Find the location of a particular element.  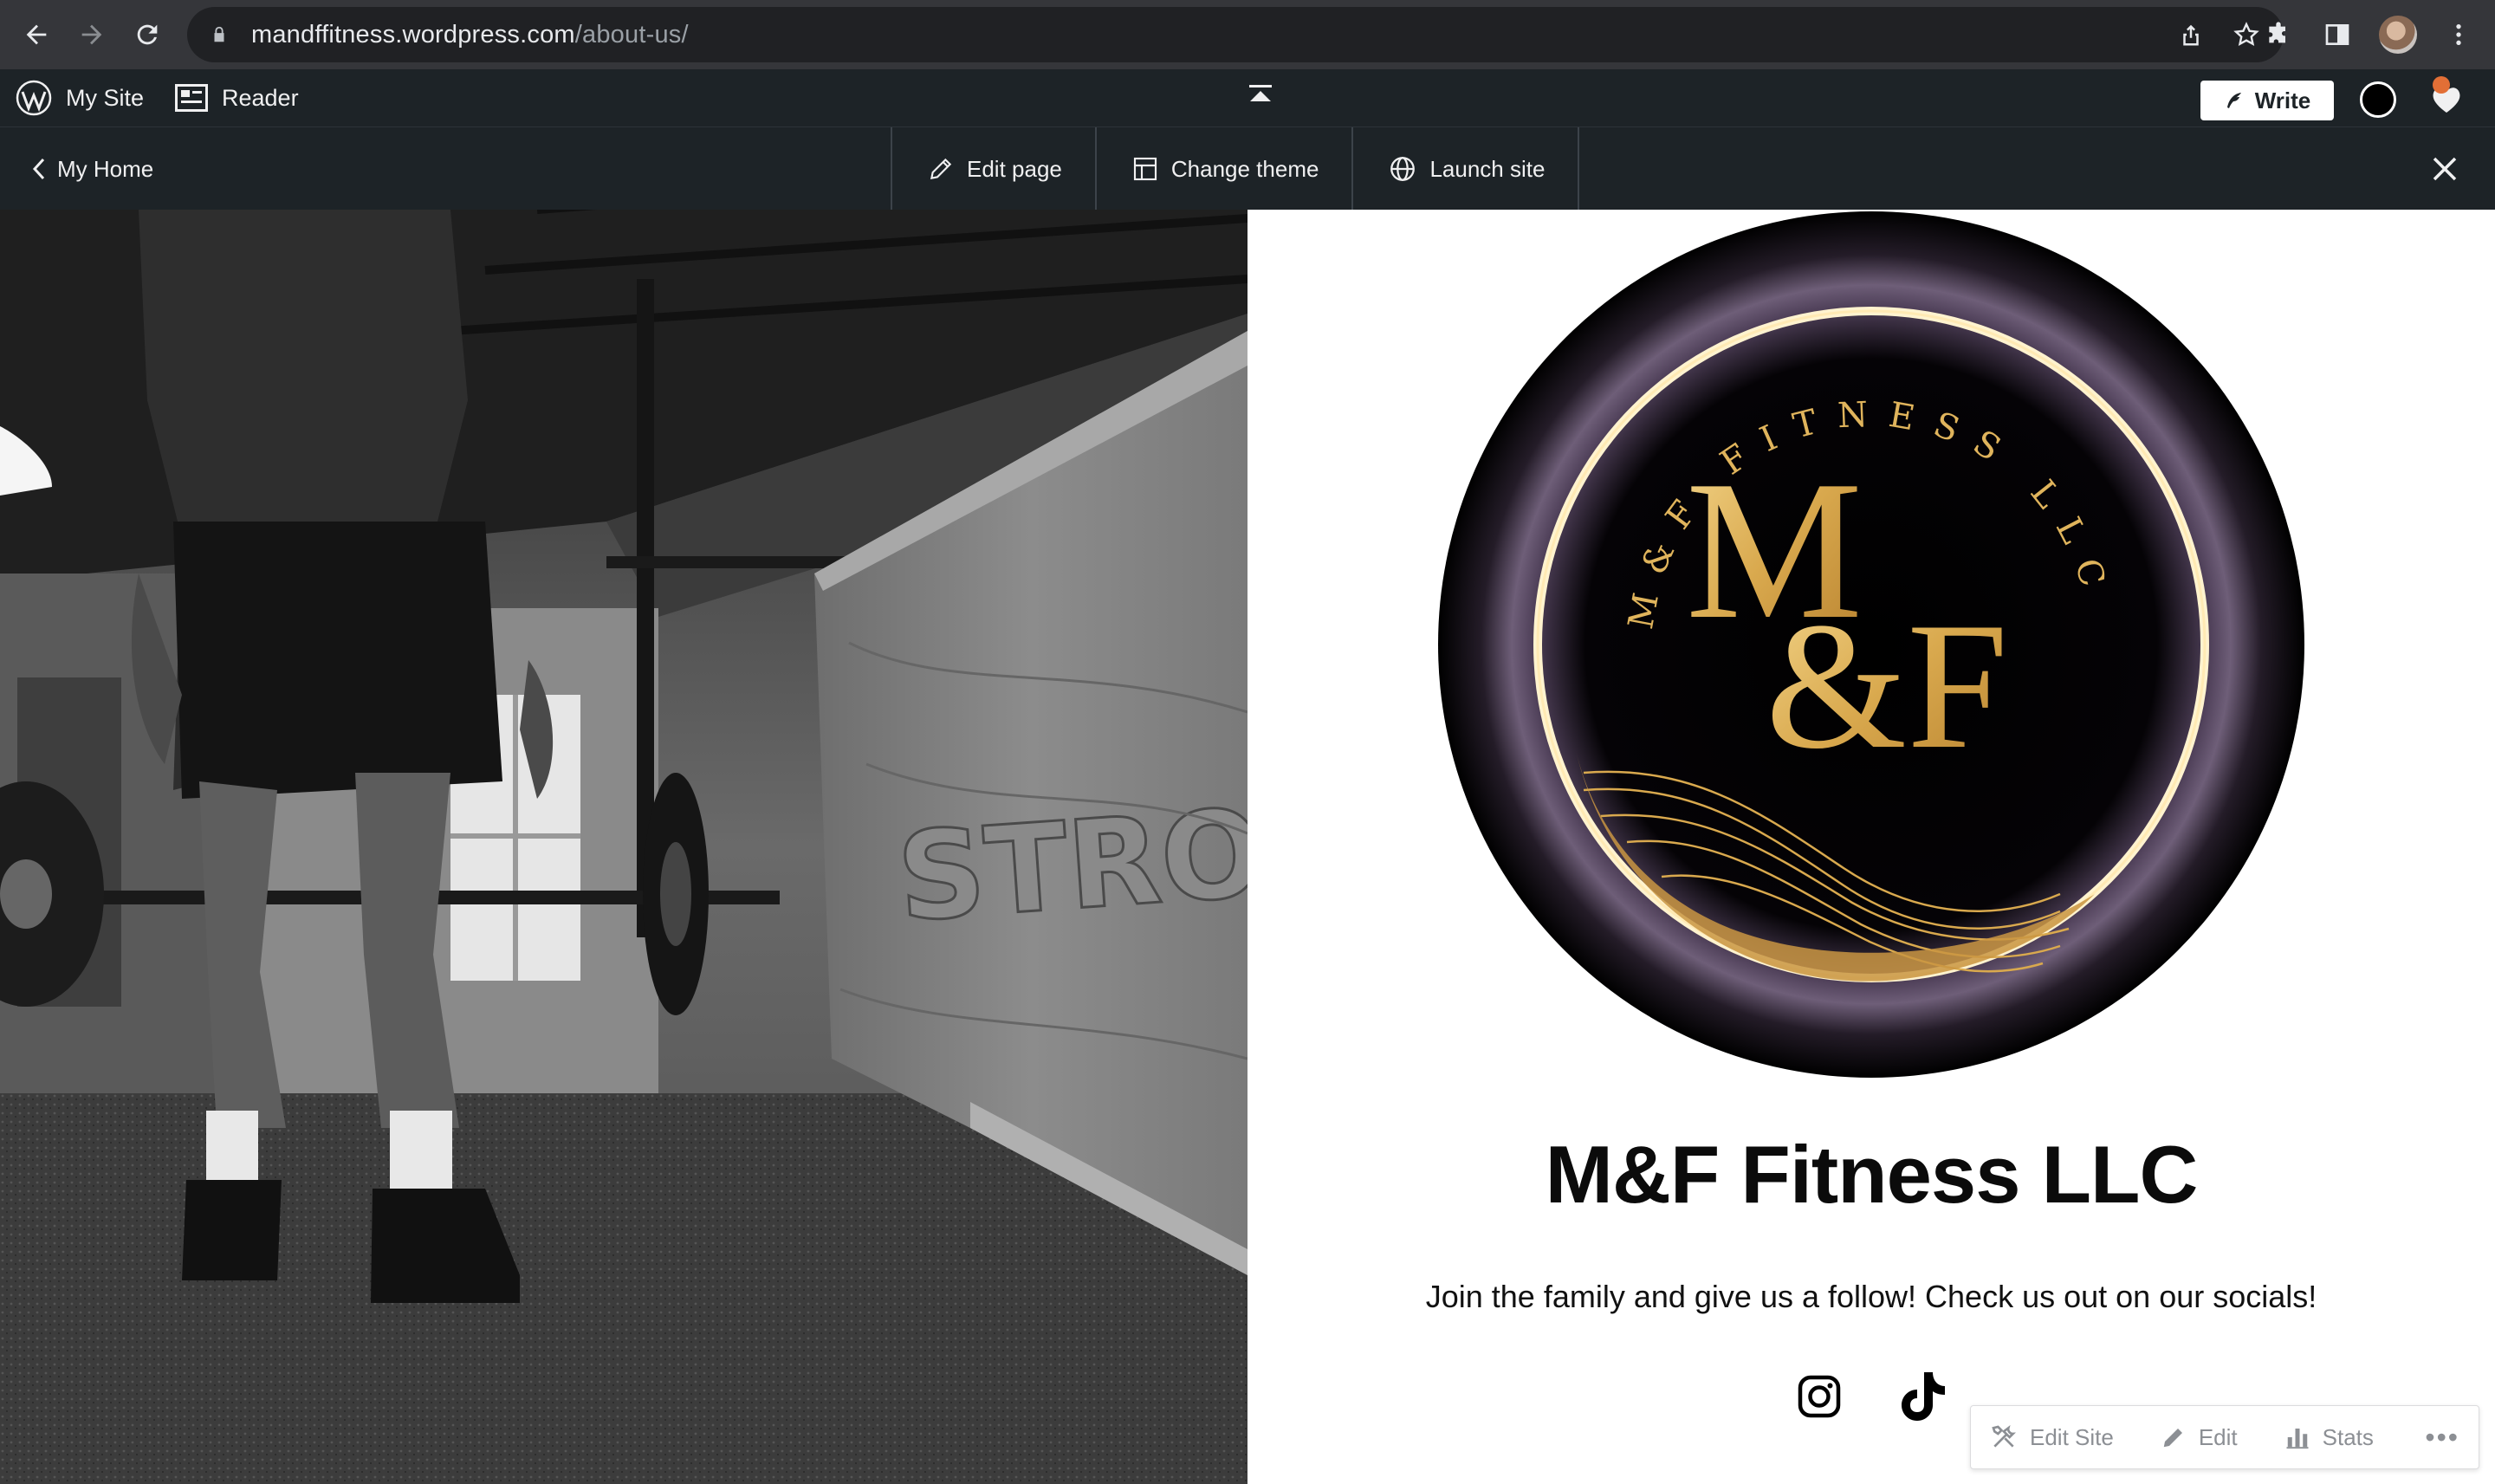

page-title: M&F Fitness LLC is located at coordinates (1872, 1174).